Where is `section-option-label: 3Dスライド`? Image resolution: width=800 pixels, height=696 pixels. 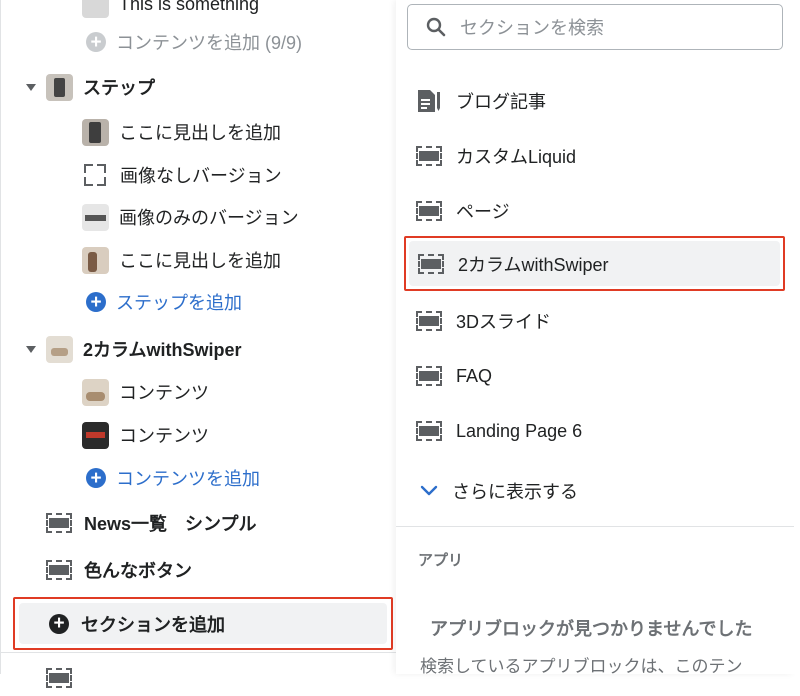
section-option-label: 3Dスライド is located at coordinates (504, 322).